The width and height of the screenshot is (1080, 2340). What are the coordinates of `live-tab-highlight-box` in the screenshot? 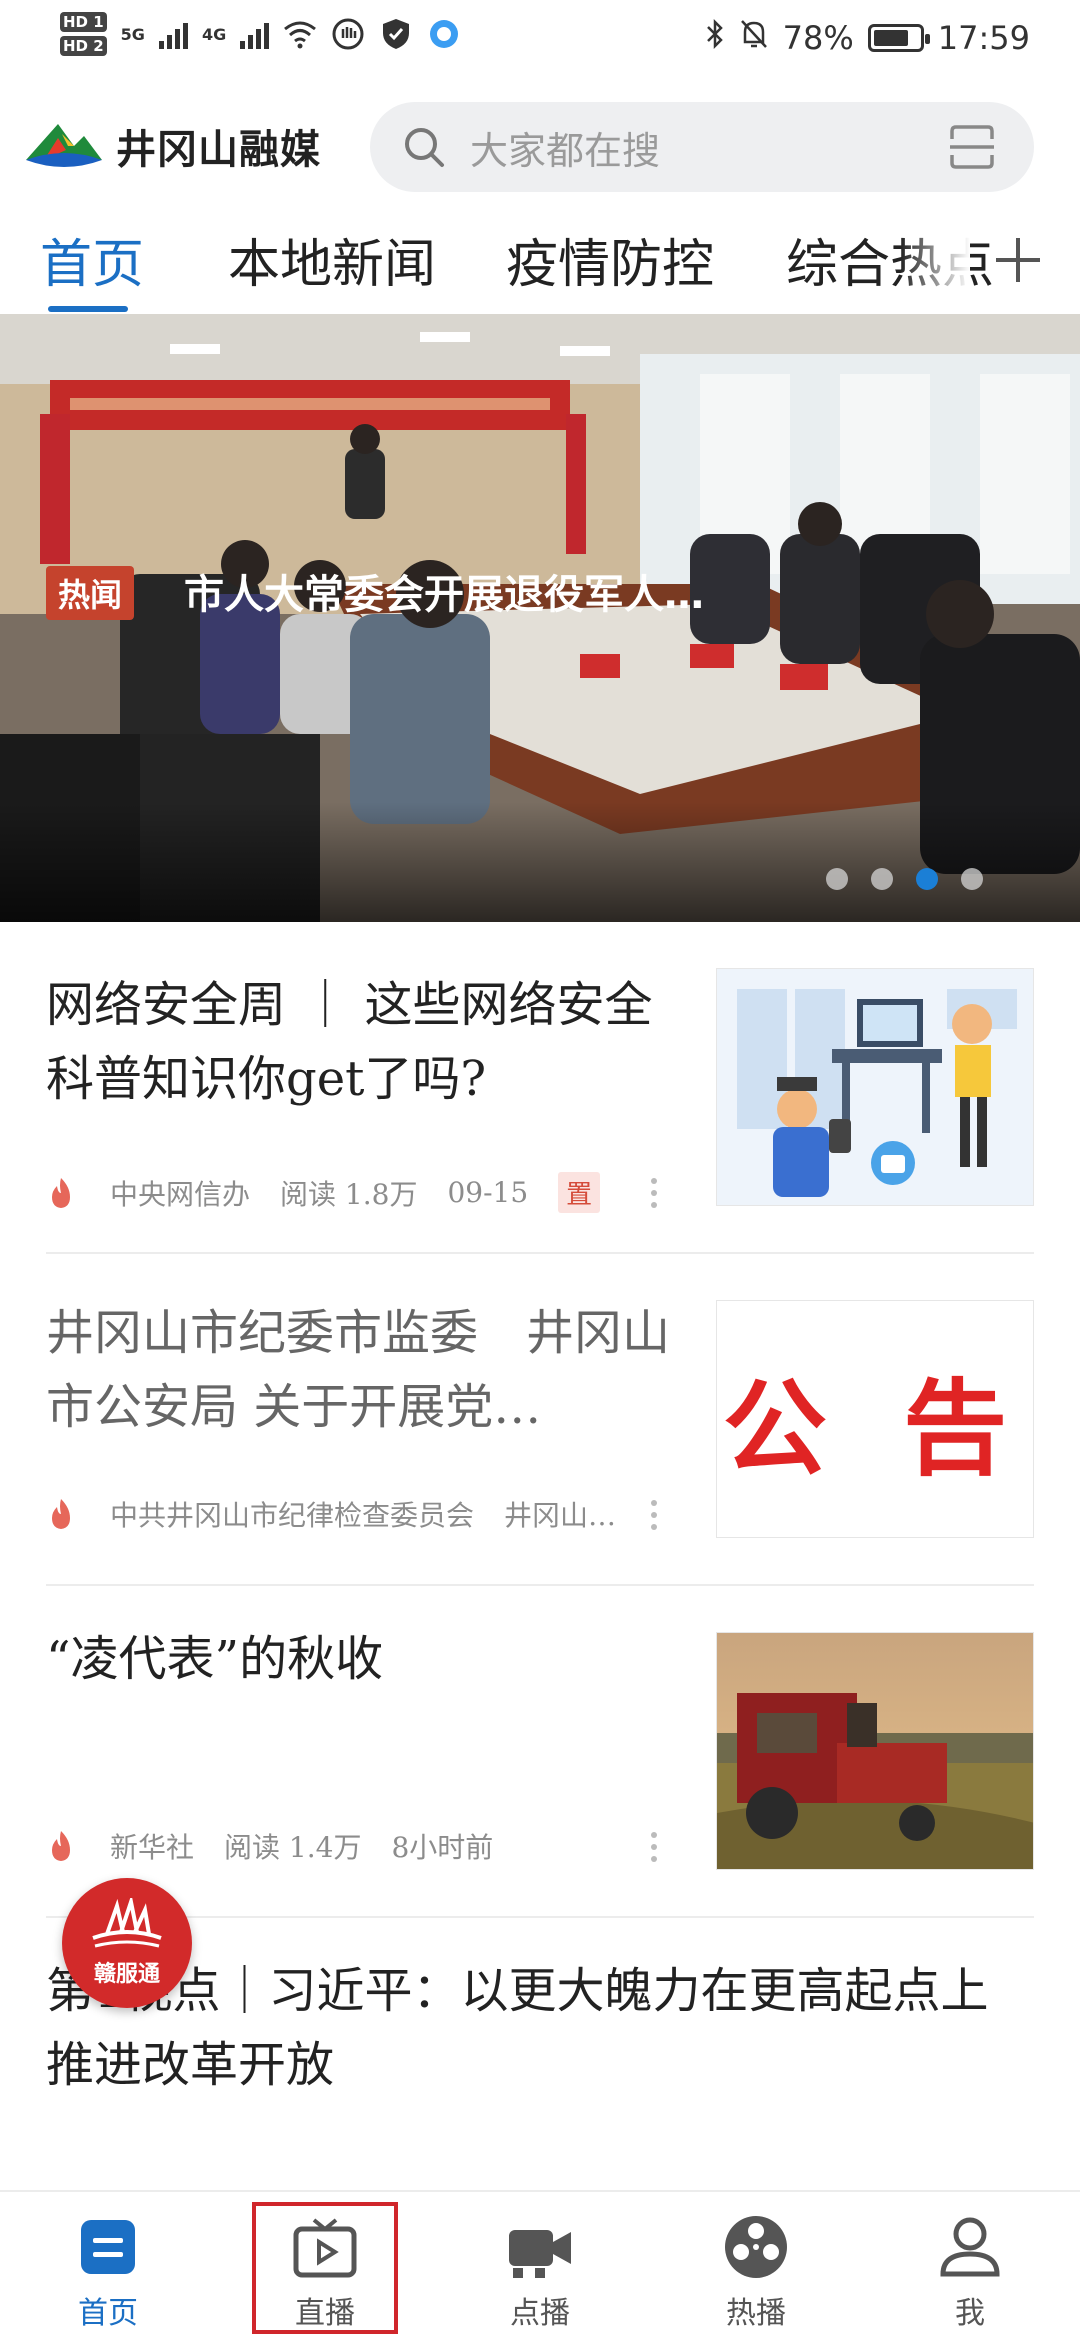 It's located at (325, 2268).